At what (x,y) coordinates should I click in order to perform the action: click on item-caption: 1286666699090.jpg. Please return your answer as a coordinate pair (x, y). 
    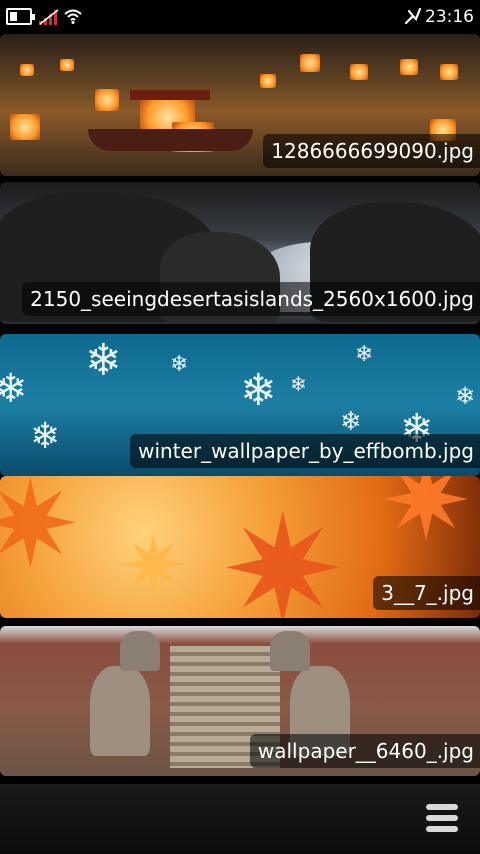
    Looking at the image, I should click on (371, 151).